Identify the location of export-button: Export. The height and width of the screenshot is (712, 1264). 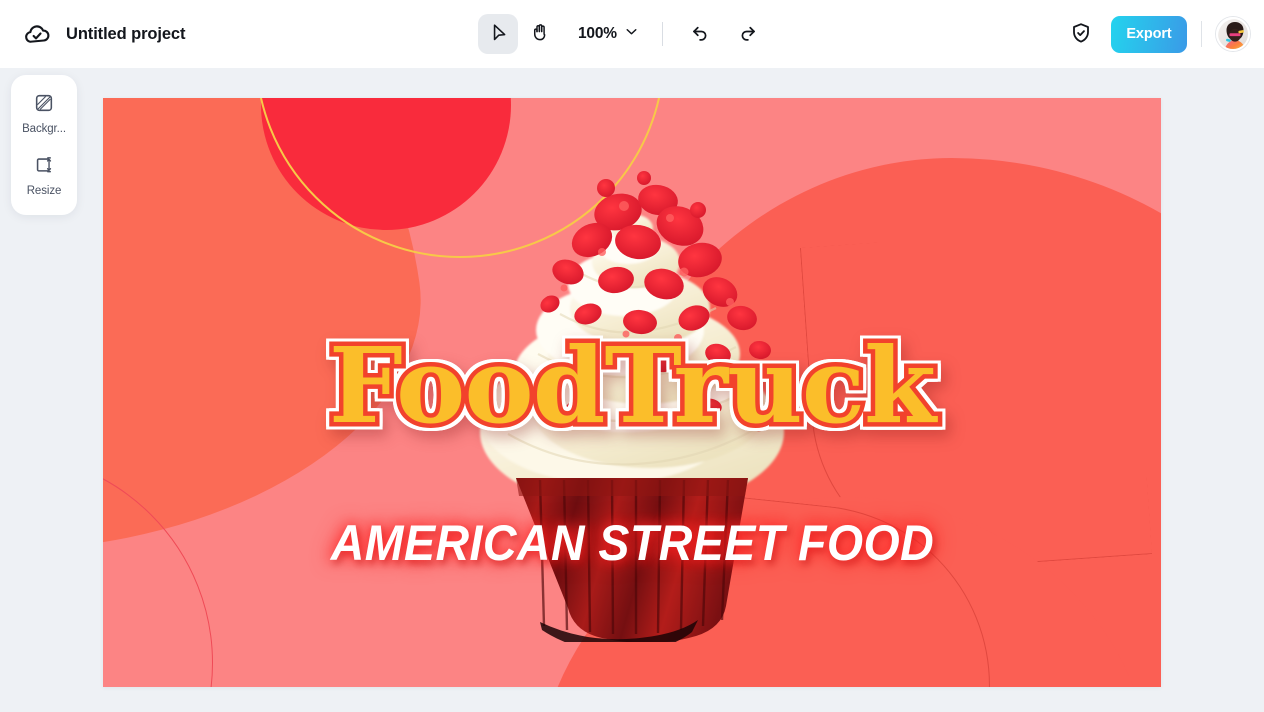
(1149, 34).